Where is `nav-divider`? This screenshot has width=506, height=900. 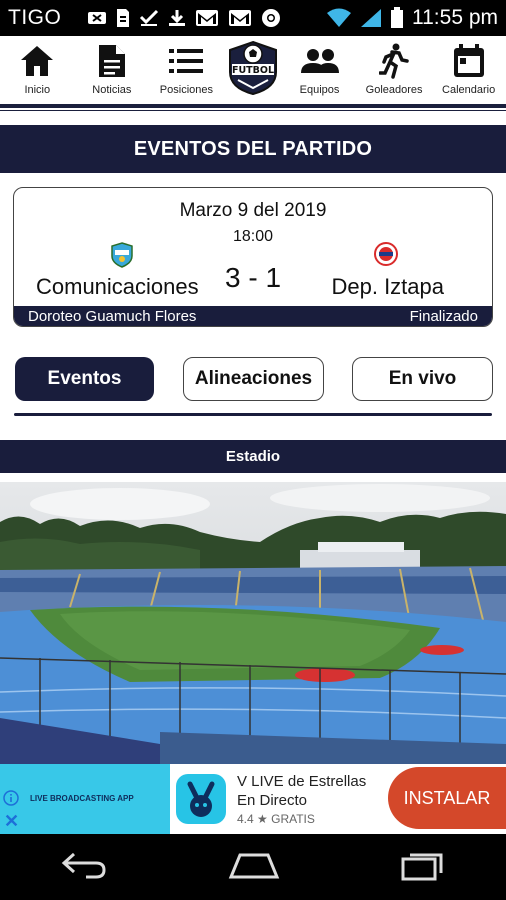 nav-divider is located at coordinates (253, 106).